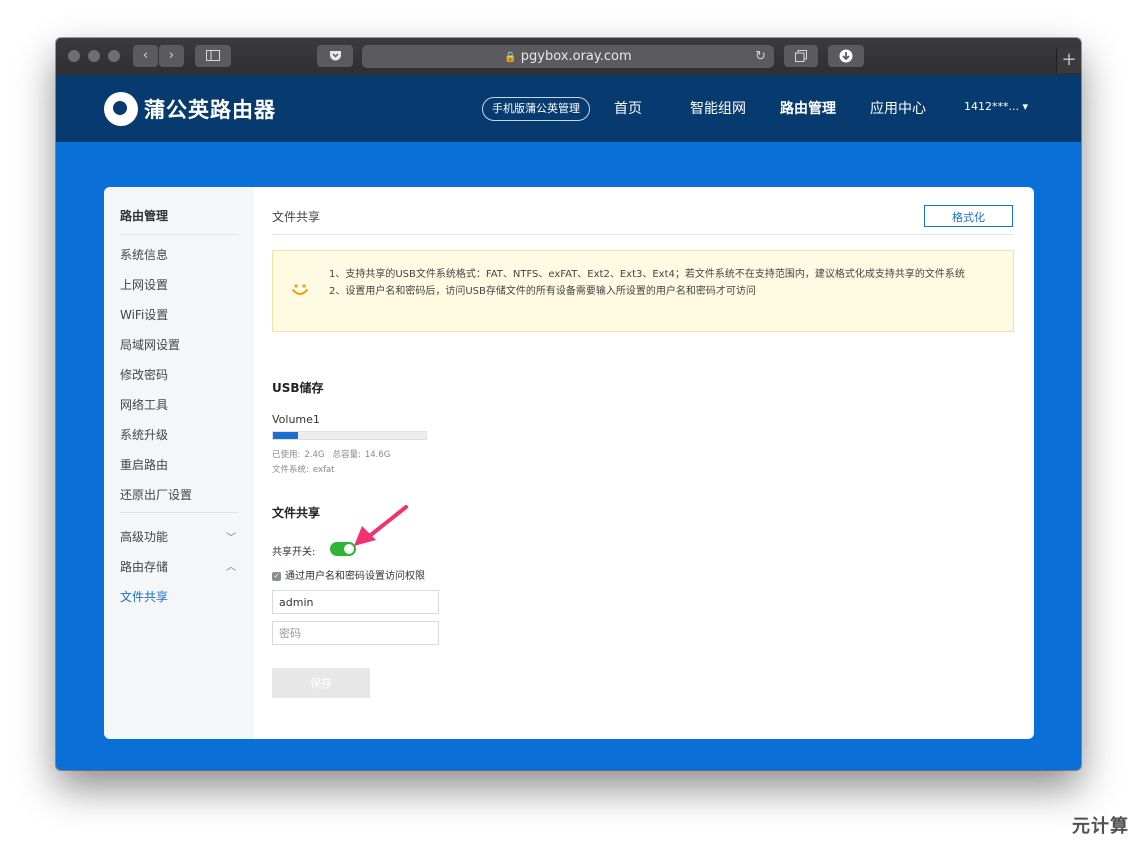 This screenshot has width=1137, height=844. What do you see at coordinates (576, 56) in the screenshot?
I see `url-text: pgybox.oray.com` at bounding box center [576, 56].